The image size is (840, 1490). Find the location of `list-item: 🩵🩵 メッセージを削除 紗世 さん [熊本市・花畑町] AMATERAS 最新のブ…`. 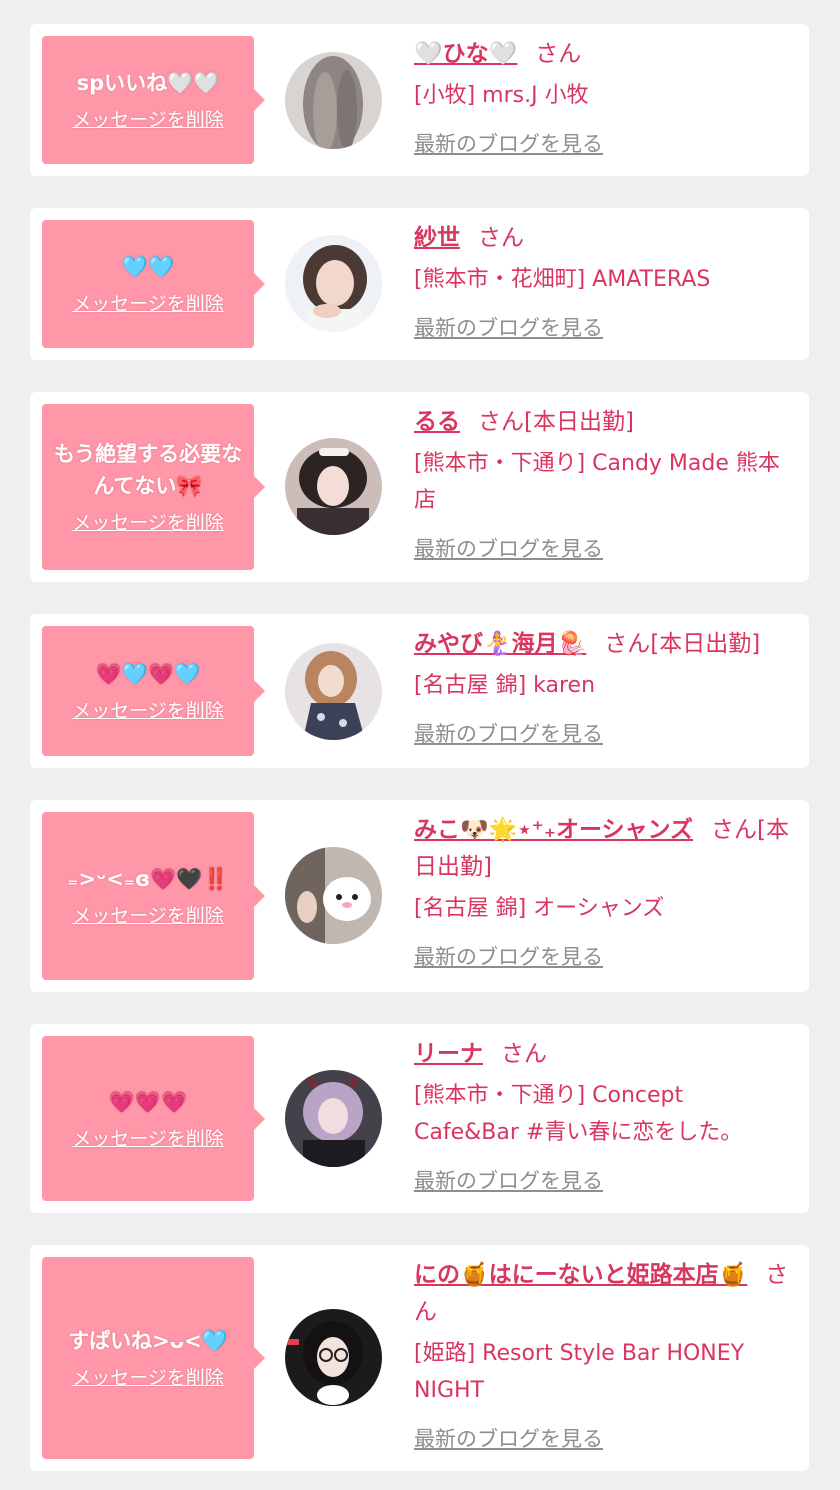

list-item: 🩵🩵 メッセージを削除 紗世 さん [熊本市・花畑町] AMATERAS 最新のブ… is located at coordinates (419, 284).